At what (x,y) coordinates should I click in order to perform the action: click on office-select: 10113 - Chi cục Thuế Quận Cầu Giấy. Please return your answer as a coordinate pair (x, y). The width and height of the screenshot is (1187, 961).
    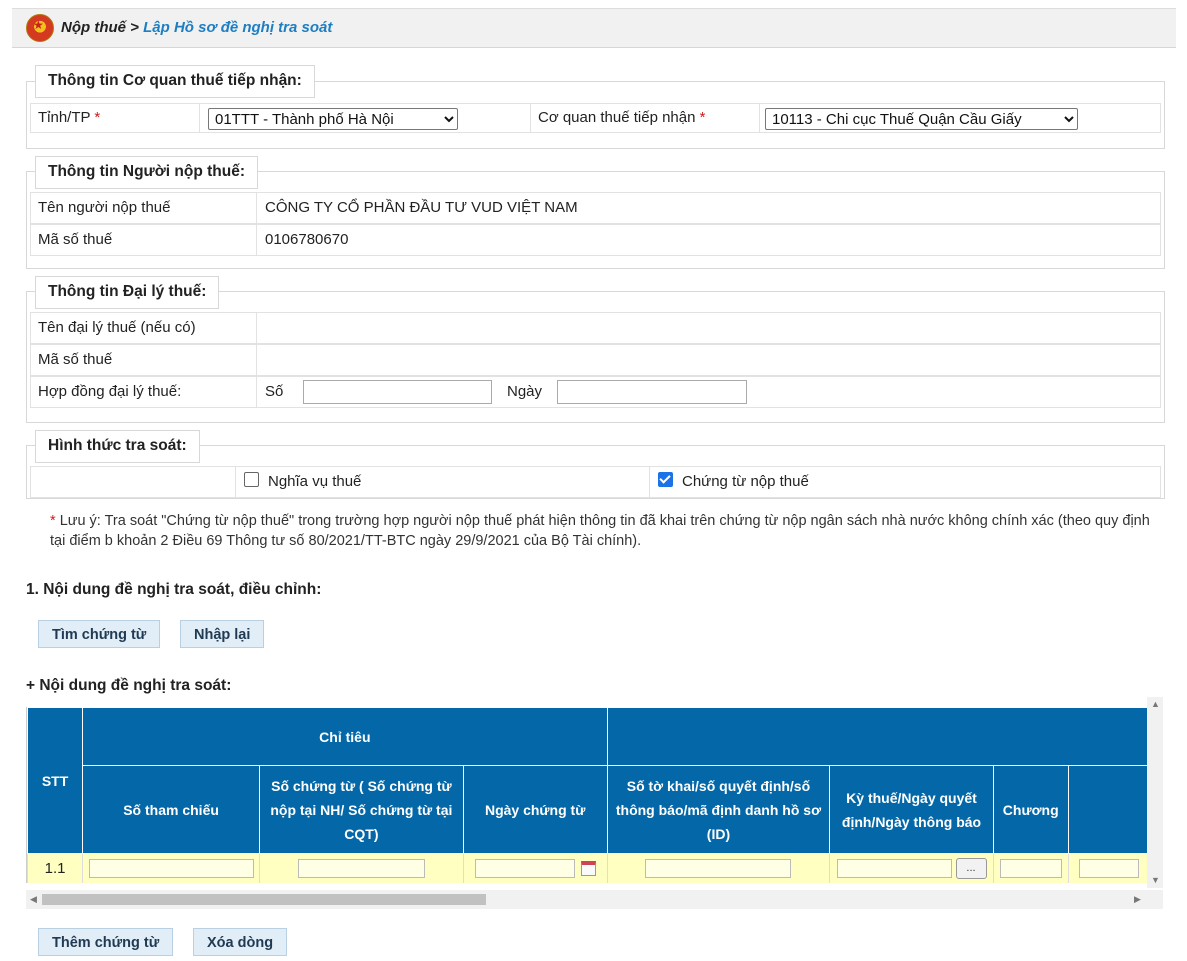
    Looking at the image, I should click on (921, 119).